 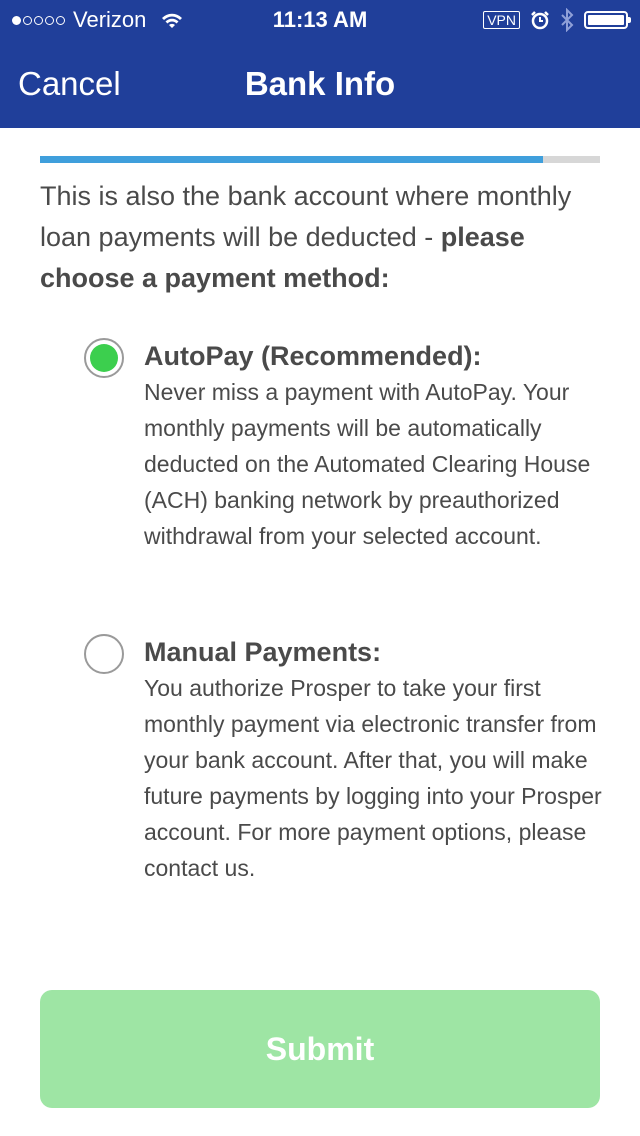 I want to click on radio-selected-indicator, so click(x=104, y=358).